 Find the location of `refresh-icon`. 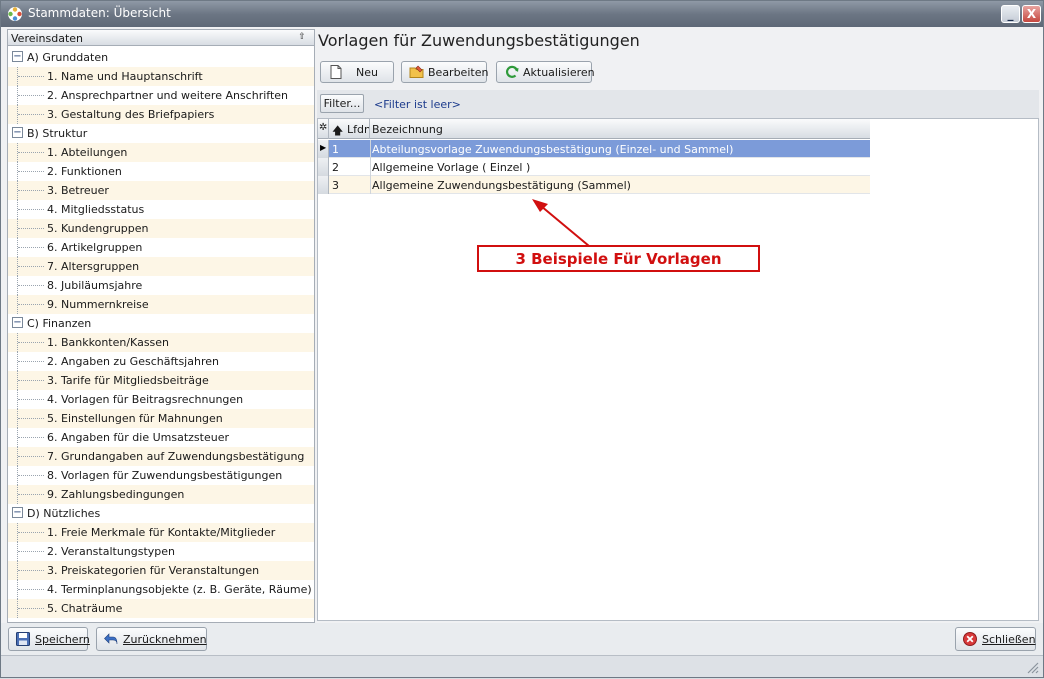

refresh-icon is located at coordinates (512, 71).